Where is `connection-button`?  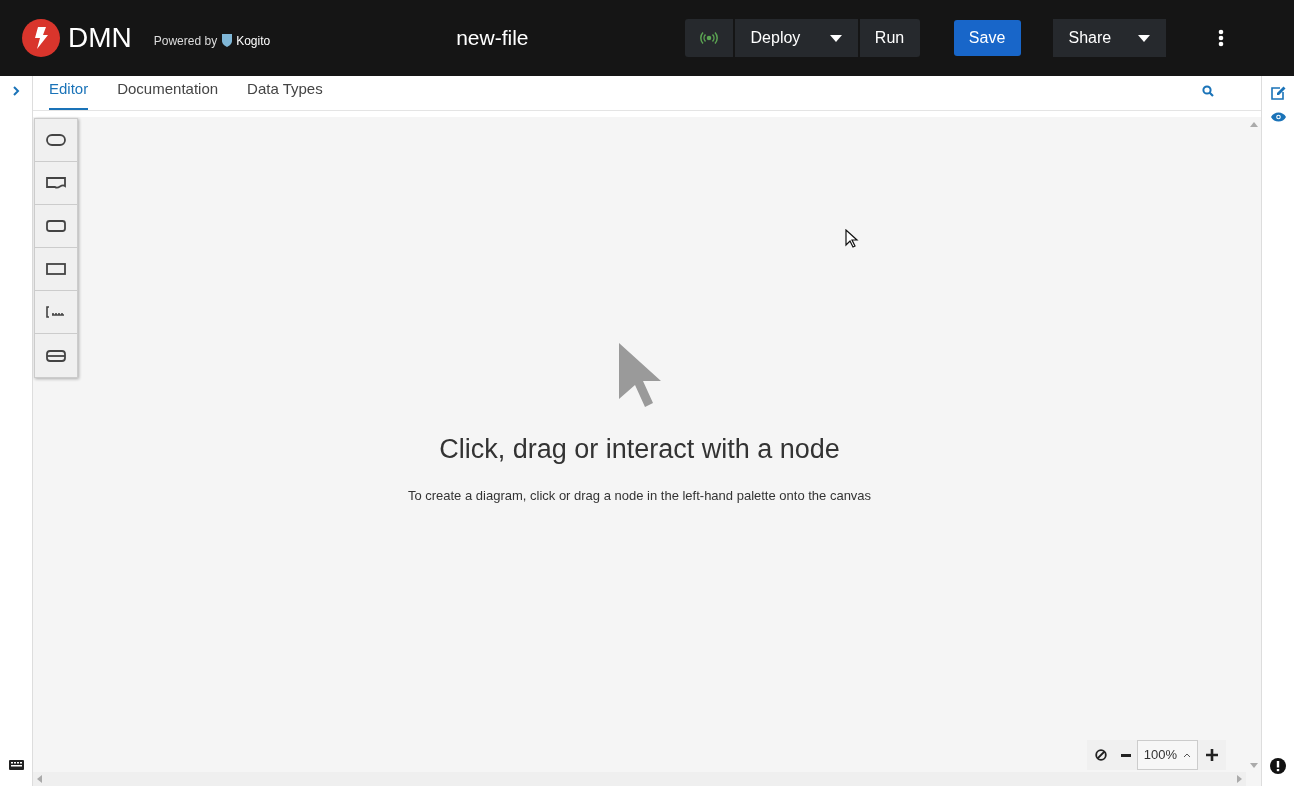 connection-button is located at coordinates (708, 38).